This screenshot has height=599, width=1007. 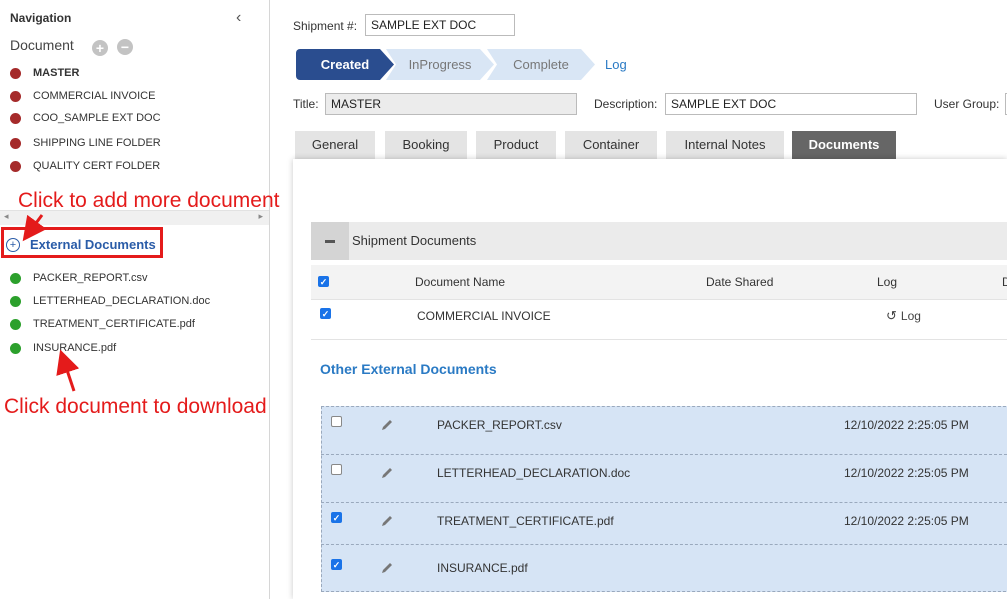 I want to click on collapse-section-button, so click(x=330, y=241).